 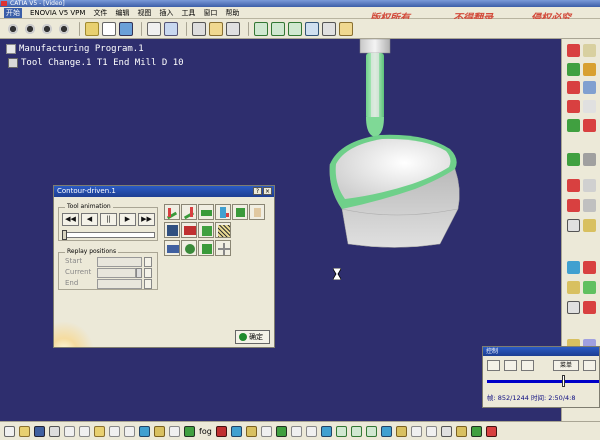 I want to click on isoparametric-icon, so click(x=573, y=125).